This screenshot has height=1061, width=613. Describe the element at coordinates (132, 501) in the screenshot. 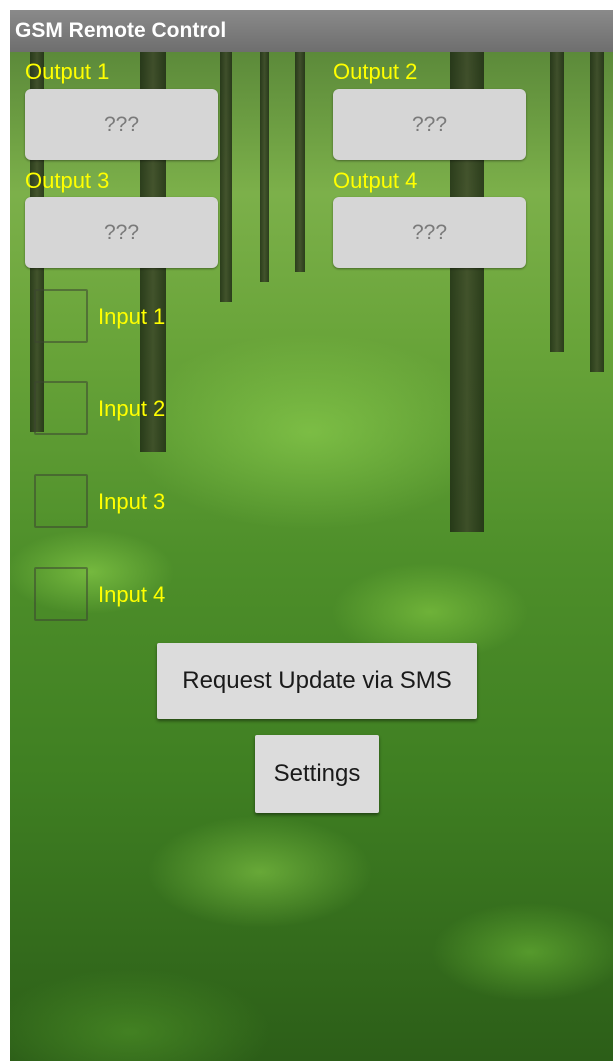

I see `input-3-label: Input 3` at that location.